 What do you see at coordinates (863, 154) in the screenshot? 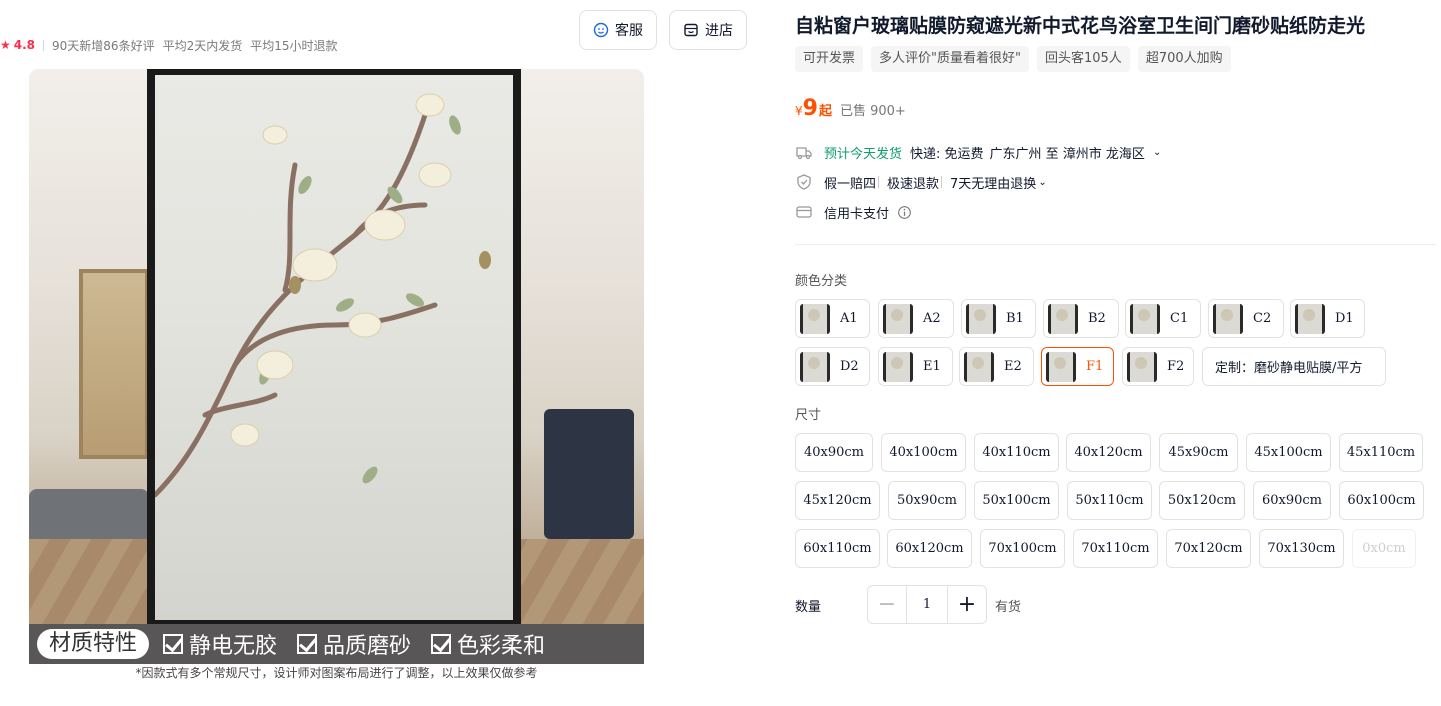
I see `delivery-eta: 预计今天发货` at bounding box center [863, 154].